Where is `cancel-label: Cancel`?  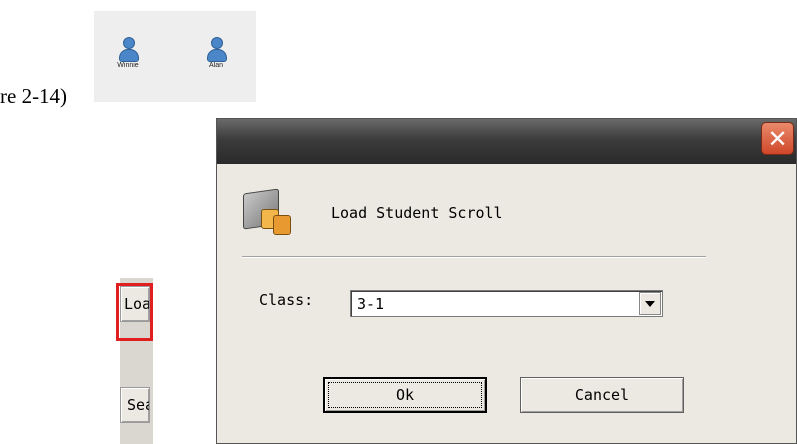
cancel-label: Cancel is located at coordinates (602, 395).